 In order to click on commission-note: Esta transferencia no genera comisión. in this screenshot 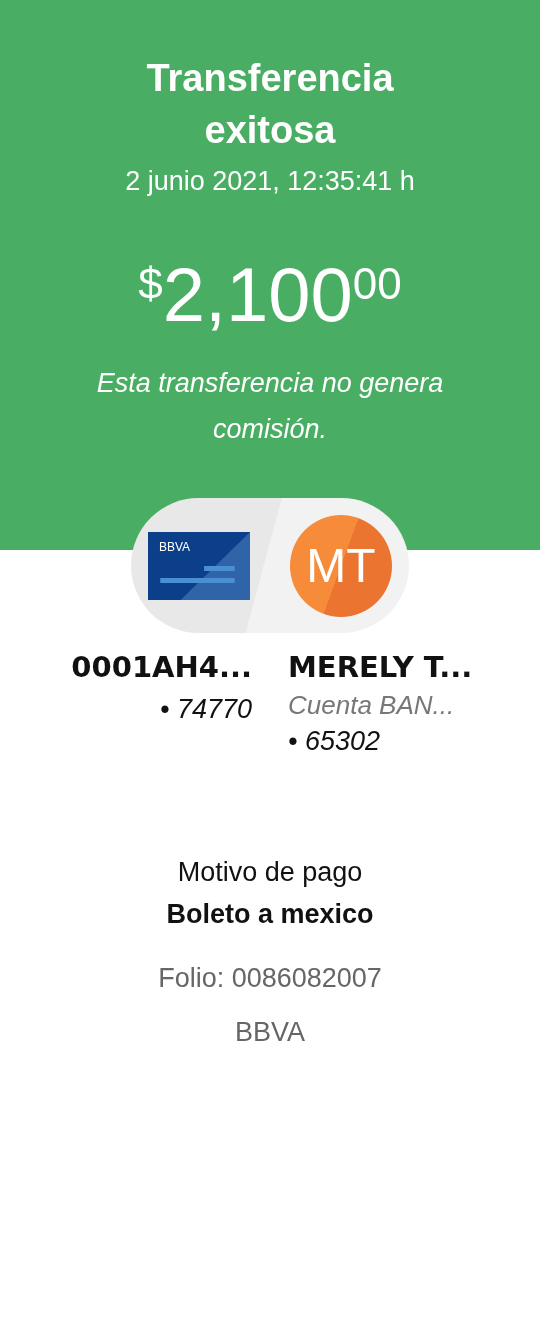, I will do `click(270, 406)`.